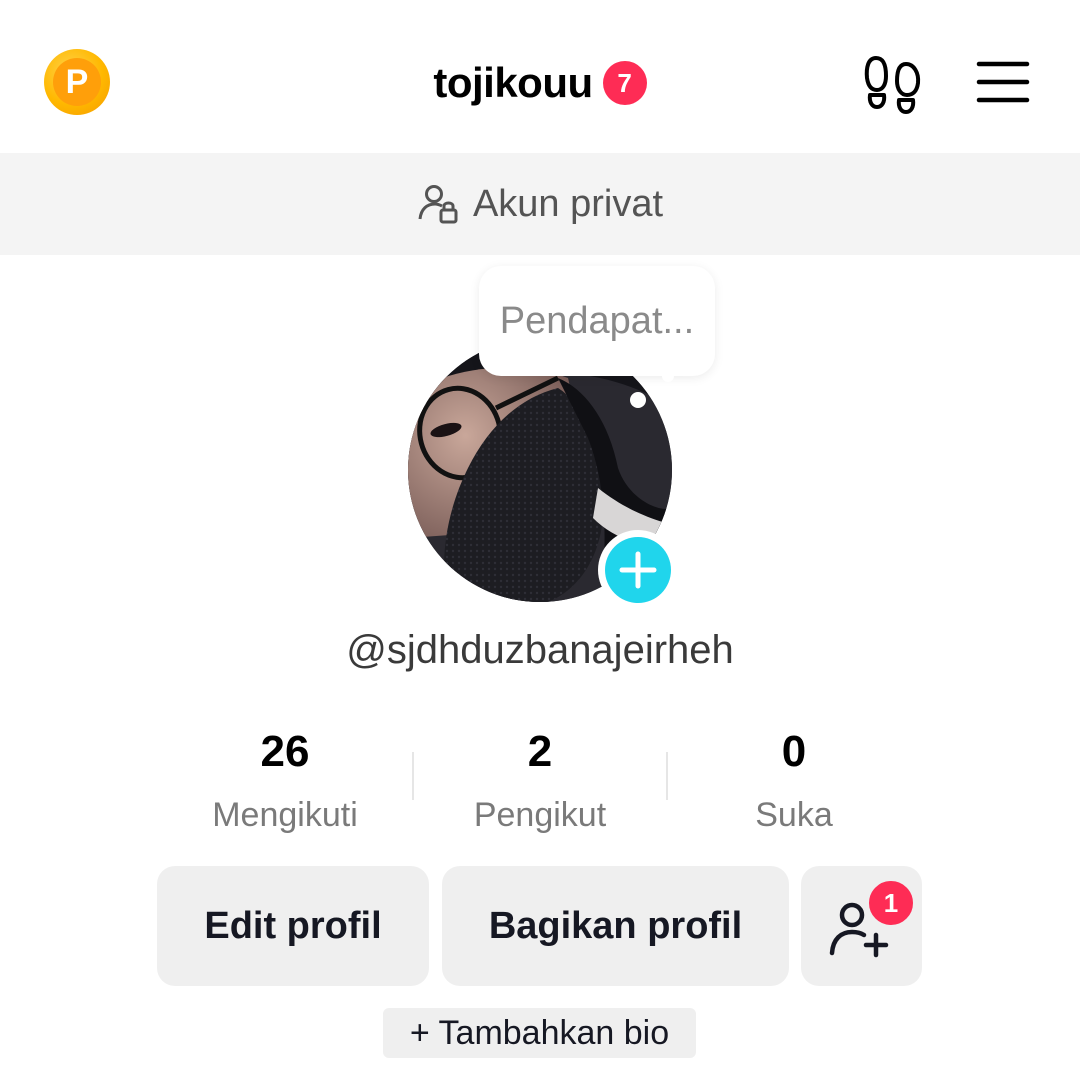 This screenshot has width=1080, height=1080. I want to click on stat-value: 26, so click(285, 751).